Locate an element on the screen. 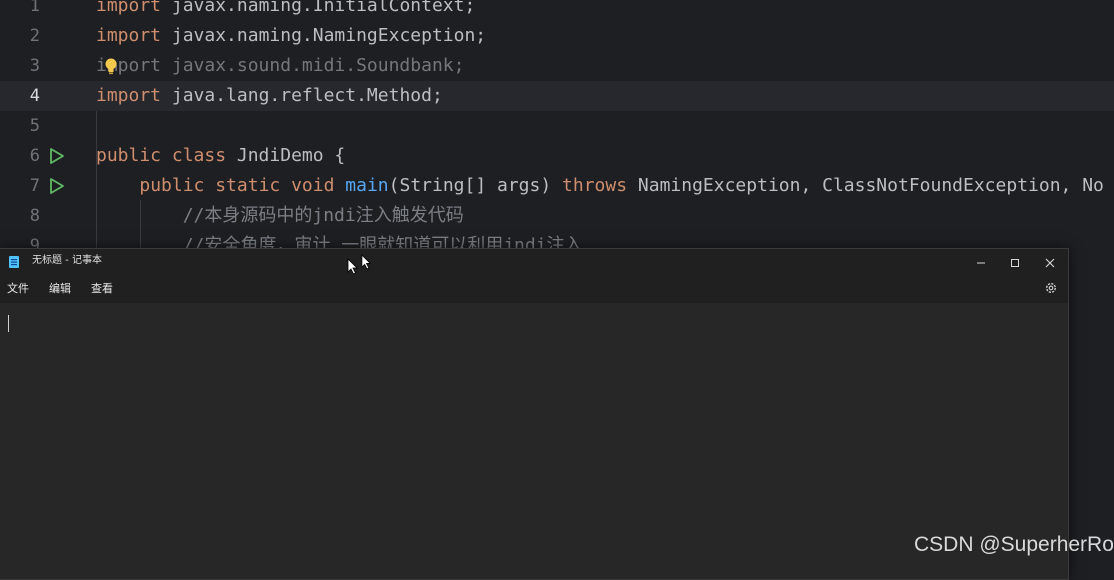 Image resolution: width=1114 pixels, height=580 pixels. minimize-icon is located at coordinates (981, 262).